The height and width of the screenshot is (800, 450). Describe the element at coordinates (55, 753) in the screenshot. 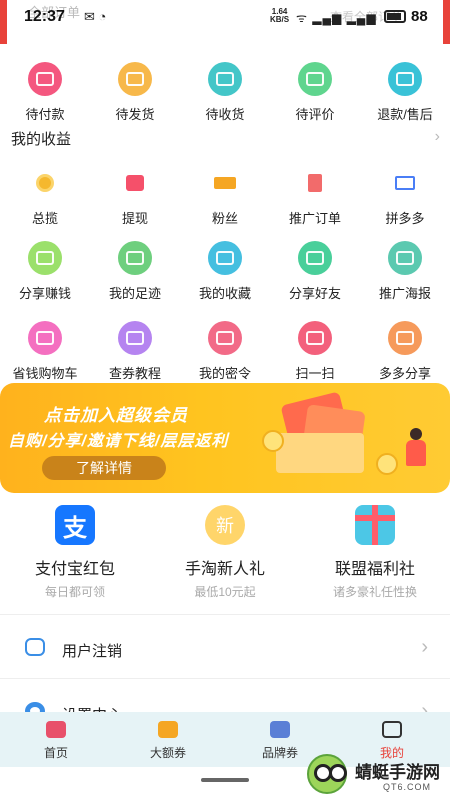

I see `tab-label: 首页` at that location.